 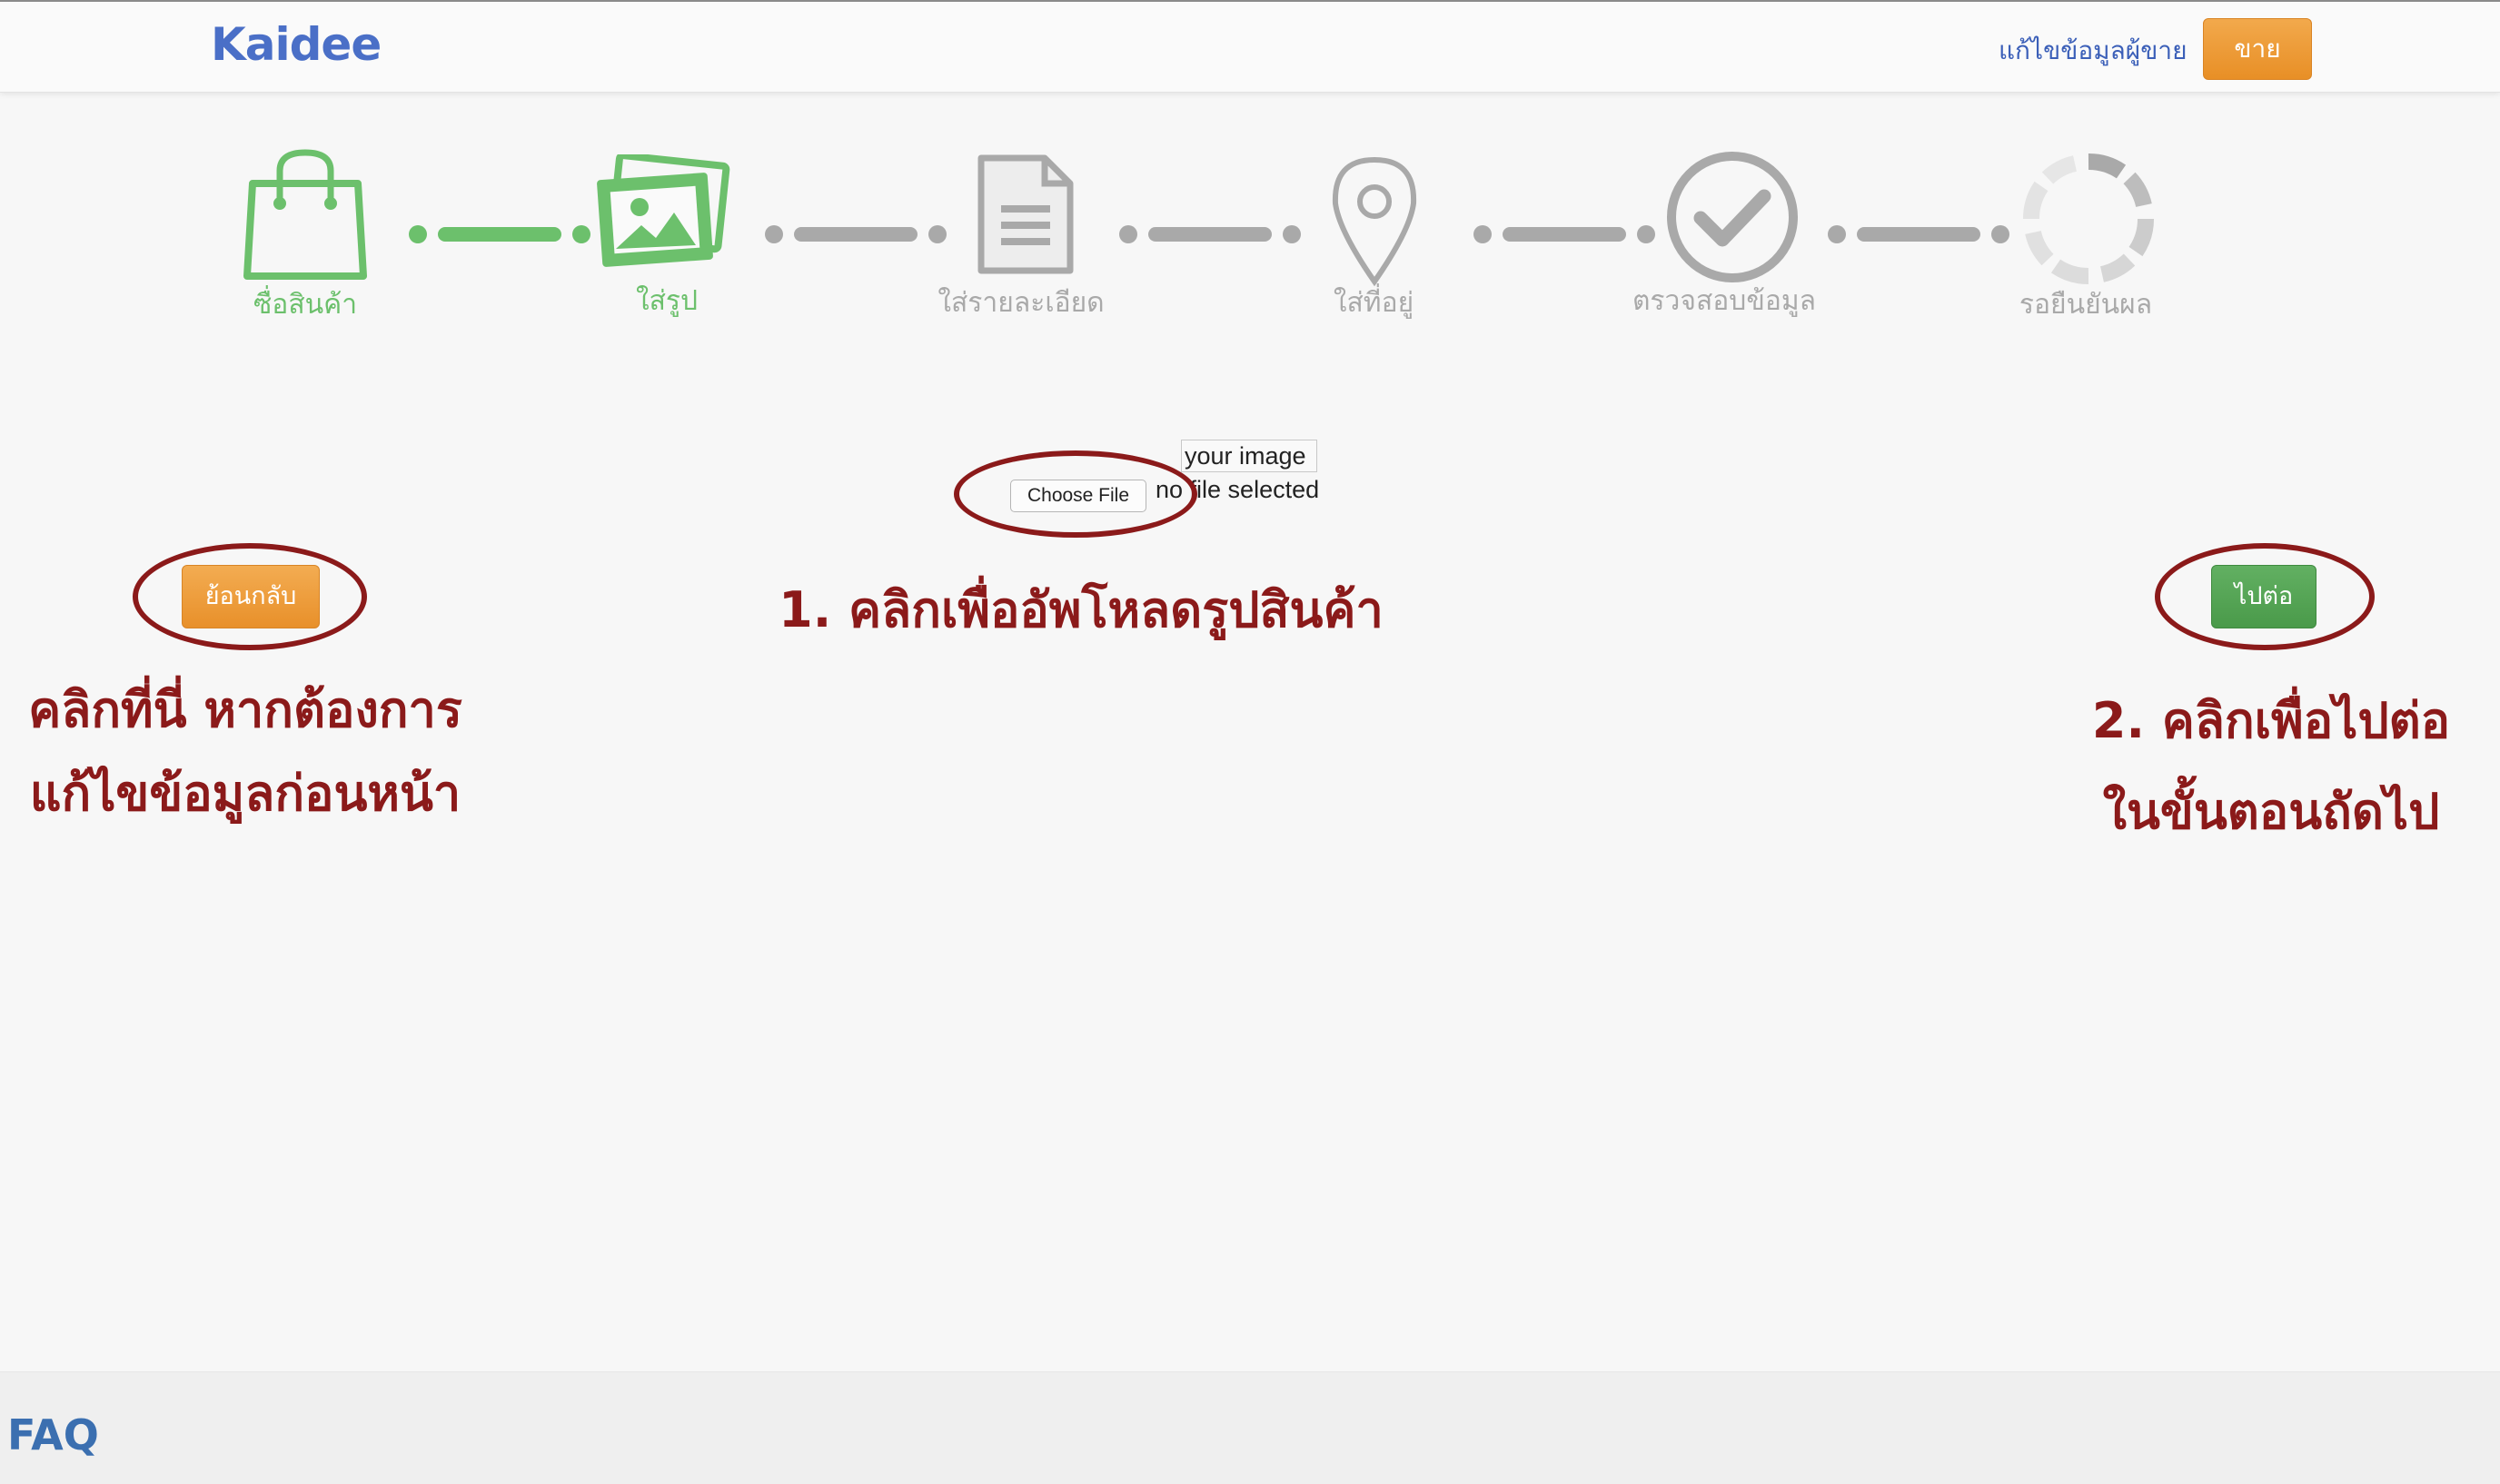 I want to click on back-button: ย้อนกลับ, so click(x=251, y=596).